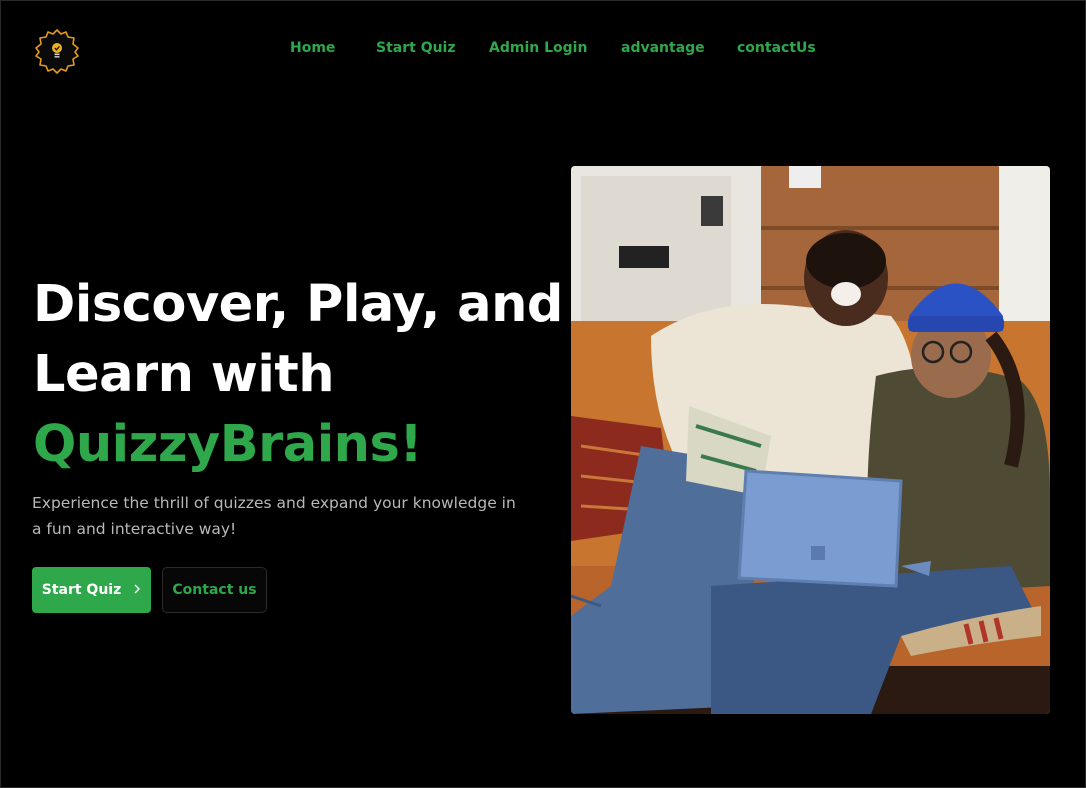 This screenshot has width=1086, height=788. Describe the element at coordinates (228, 444) in the screenshot. I see `hero-title-brand: QuizzyBrains!` at that location.